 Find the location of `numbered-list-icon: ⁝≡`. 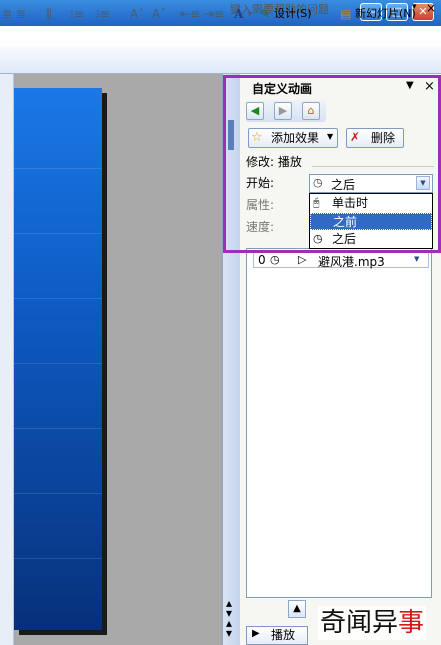

numbered-list-icon: ⁝≡ is located at coordinates (77, 14).